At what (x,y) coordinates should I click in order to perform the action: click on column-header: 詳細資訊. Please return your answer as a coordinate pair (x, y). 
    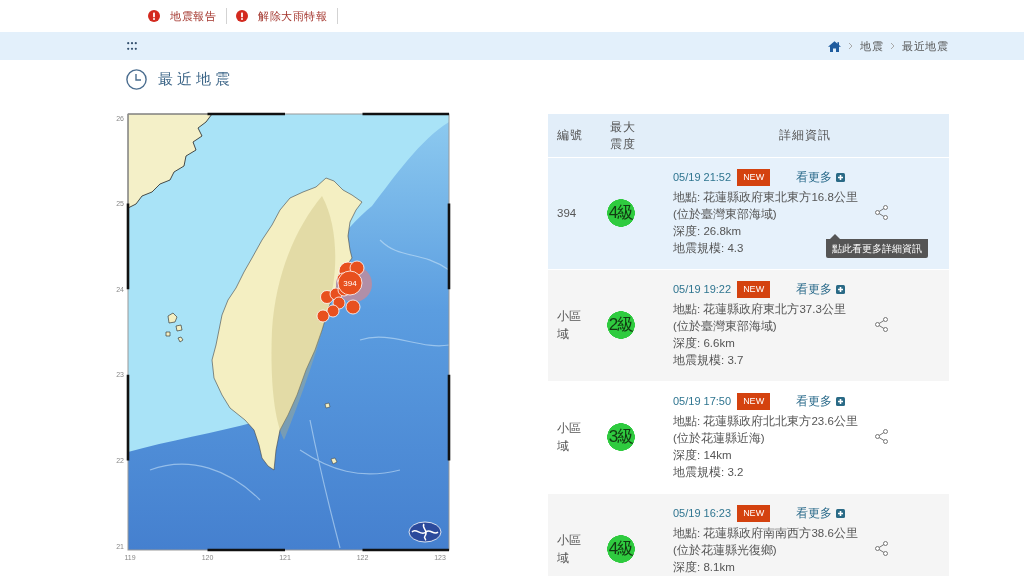
    Looking at the image, I should click on (804, 135).